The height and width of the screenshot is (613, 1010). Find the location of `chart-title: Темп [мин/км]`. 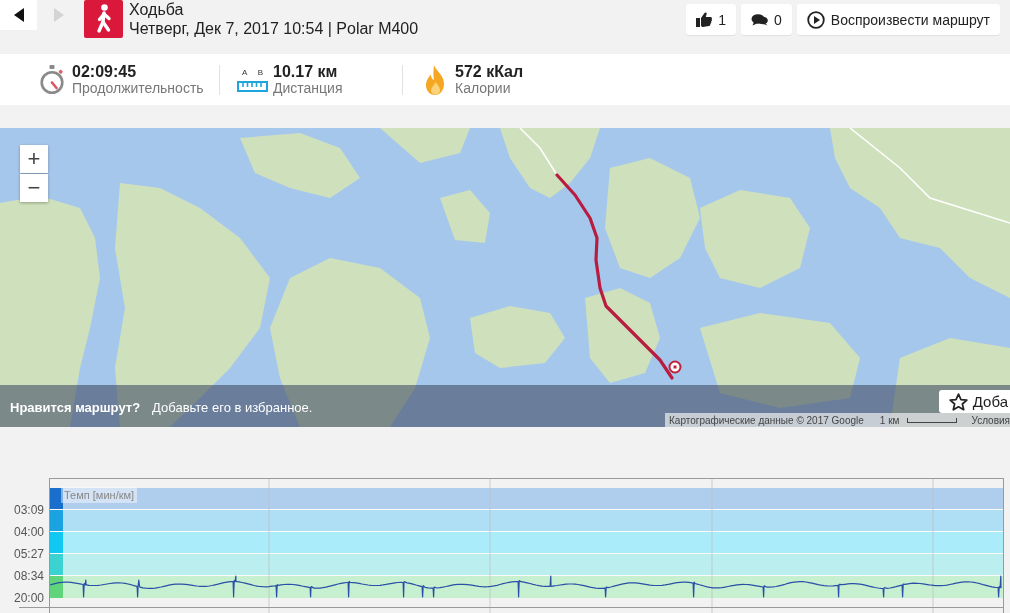

chart-title: Темп [мин/км] is located at coordinates (99, 495).